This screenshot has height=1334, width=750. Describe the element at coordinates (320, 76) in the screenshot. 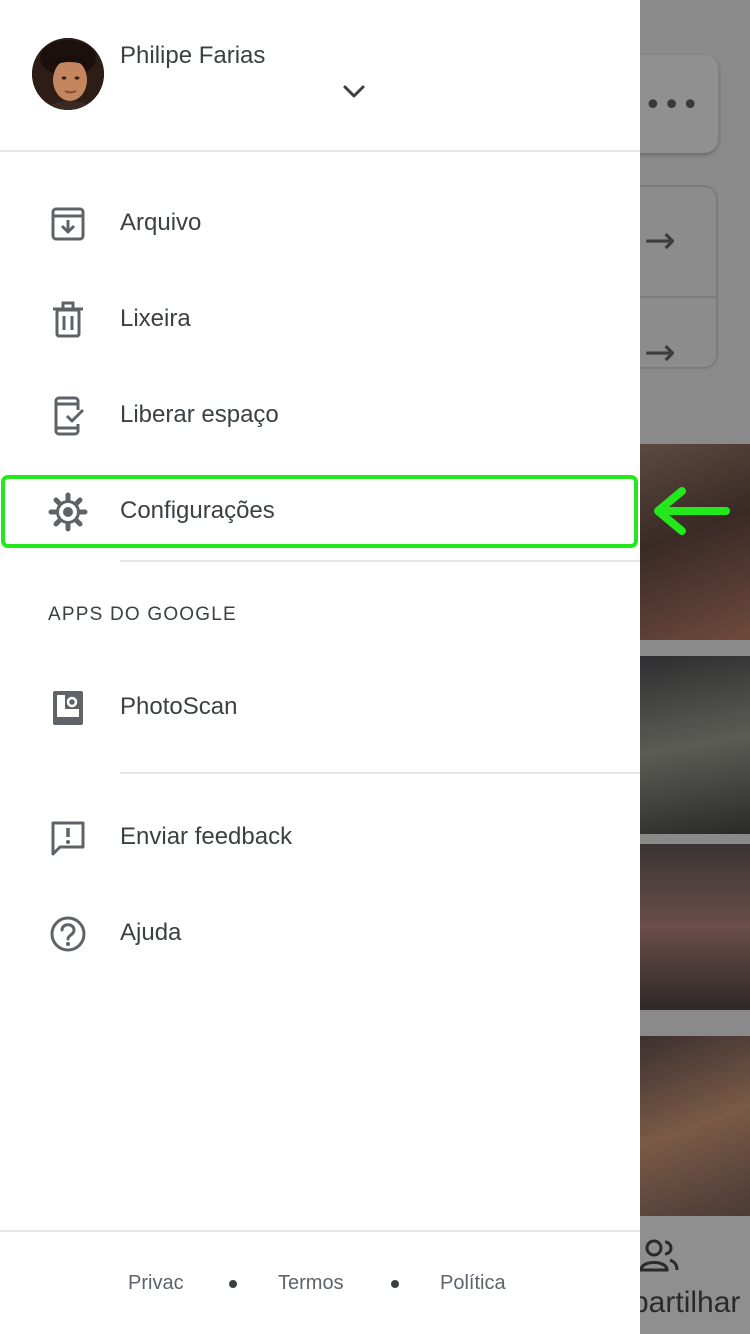

I see `account-header: Philipe Farias` at that location.